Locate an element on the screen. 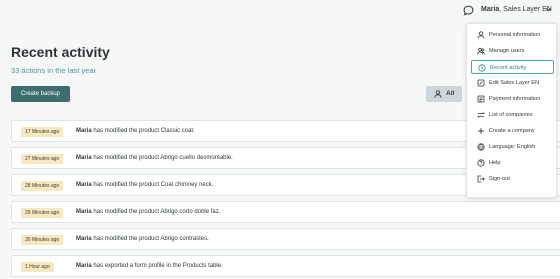 This screenshot has width=560, height=279. top-bar: Maria, Sales Layer EN is located at coordinates (280, 11).